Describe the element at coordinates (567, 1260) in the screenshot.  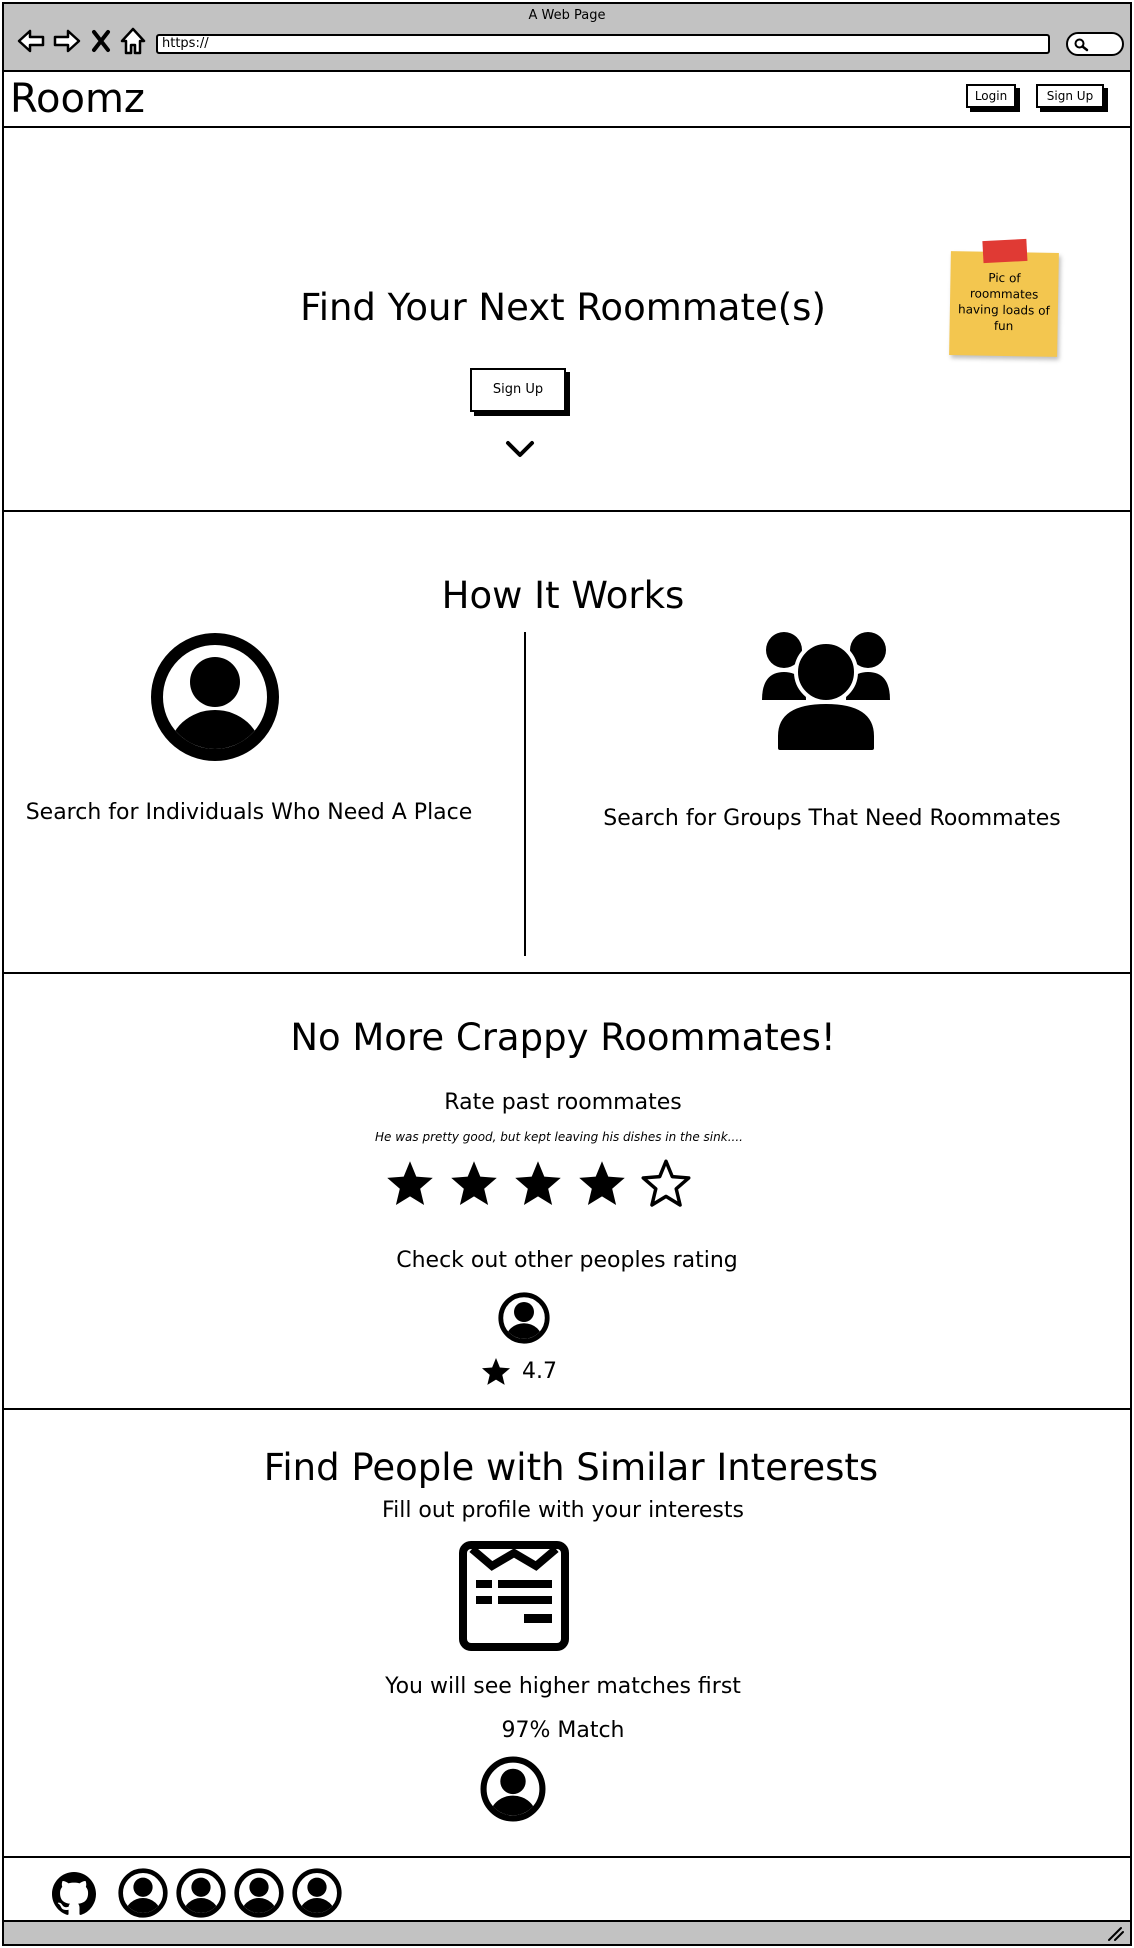
I see `check-ratings-heading: Check out other peoples rating` at that location.